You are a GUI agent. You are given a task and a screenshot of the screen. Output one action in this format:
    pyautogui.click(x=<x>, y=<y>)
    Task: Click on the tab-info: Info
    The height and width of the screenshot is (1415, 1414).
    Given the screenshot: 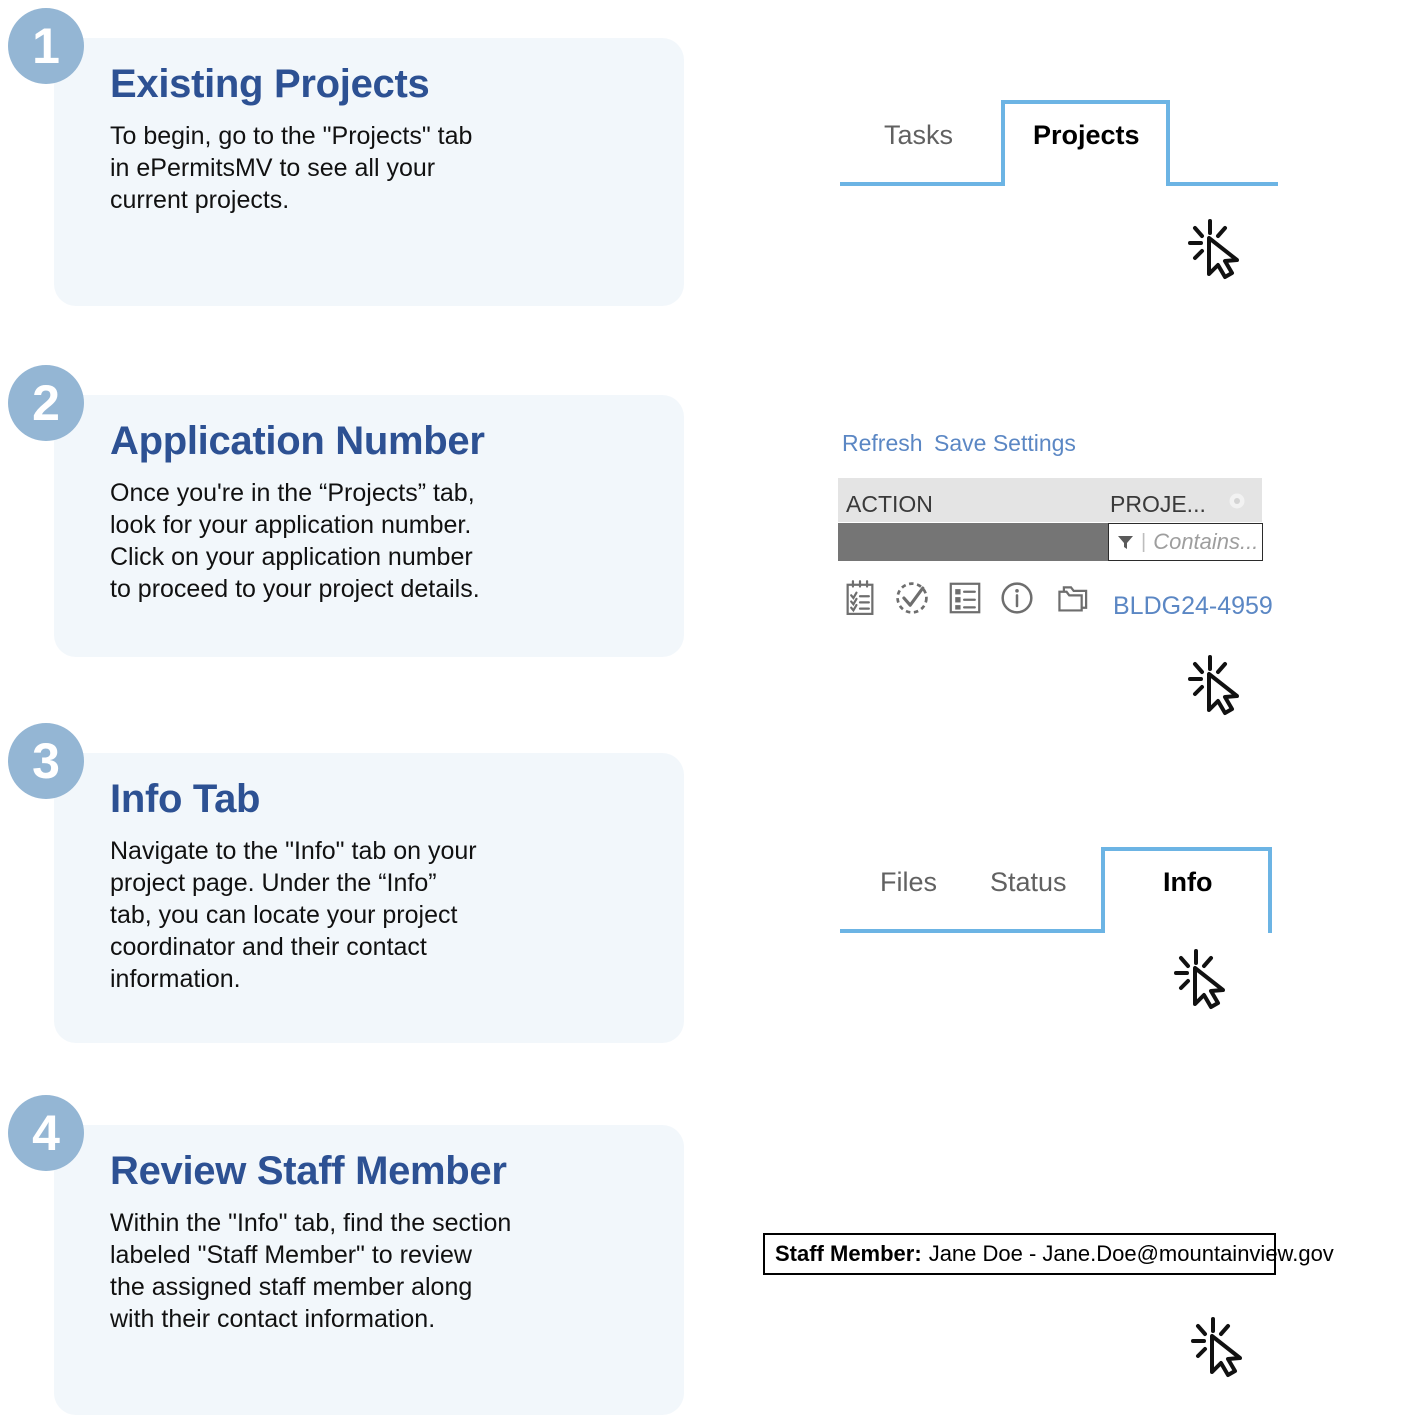 What is the action you would take?
    pyautogui.click(x=1187, y=882)
    